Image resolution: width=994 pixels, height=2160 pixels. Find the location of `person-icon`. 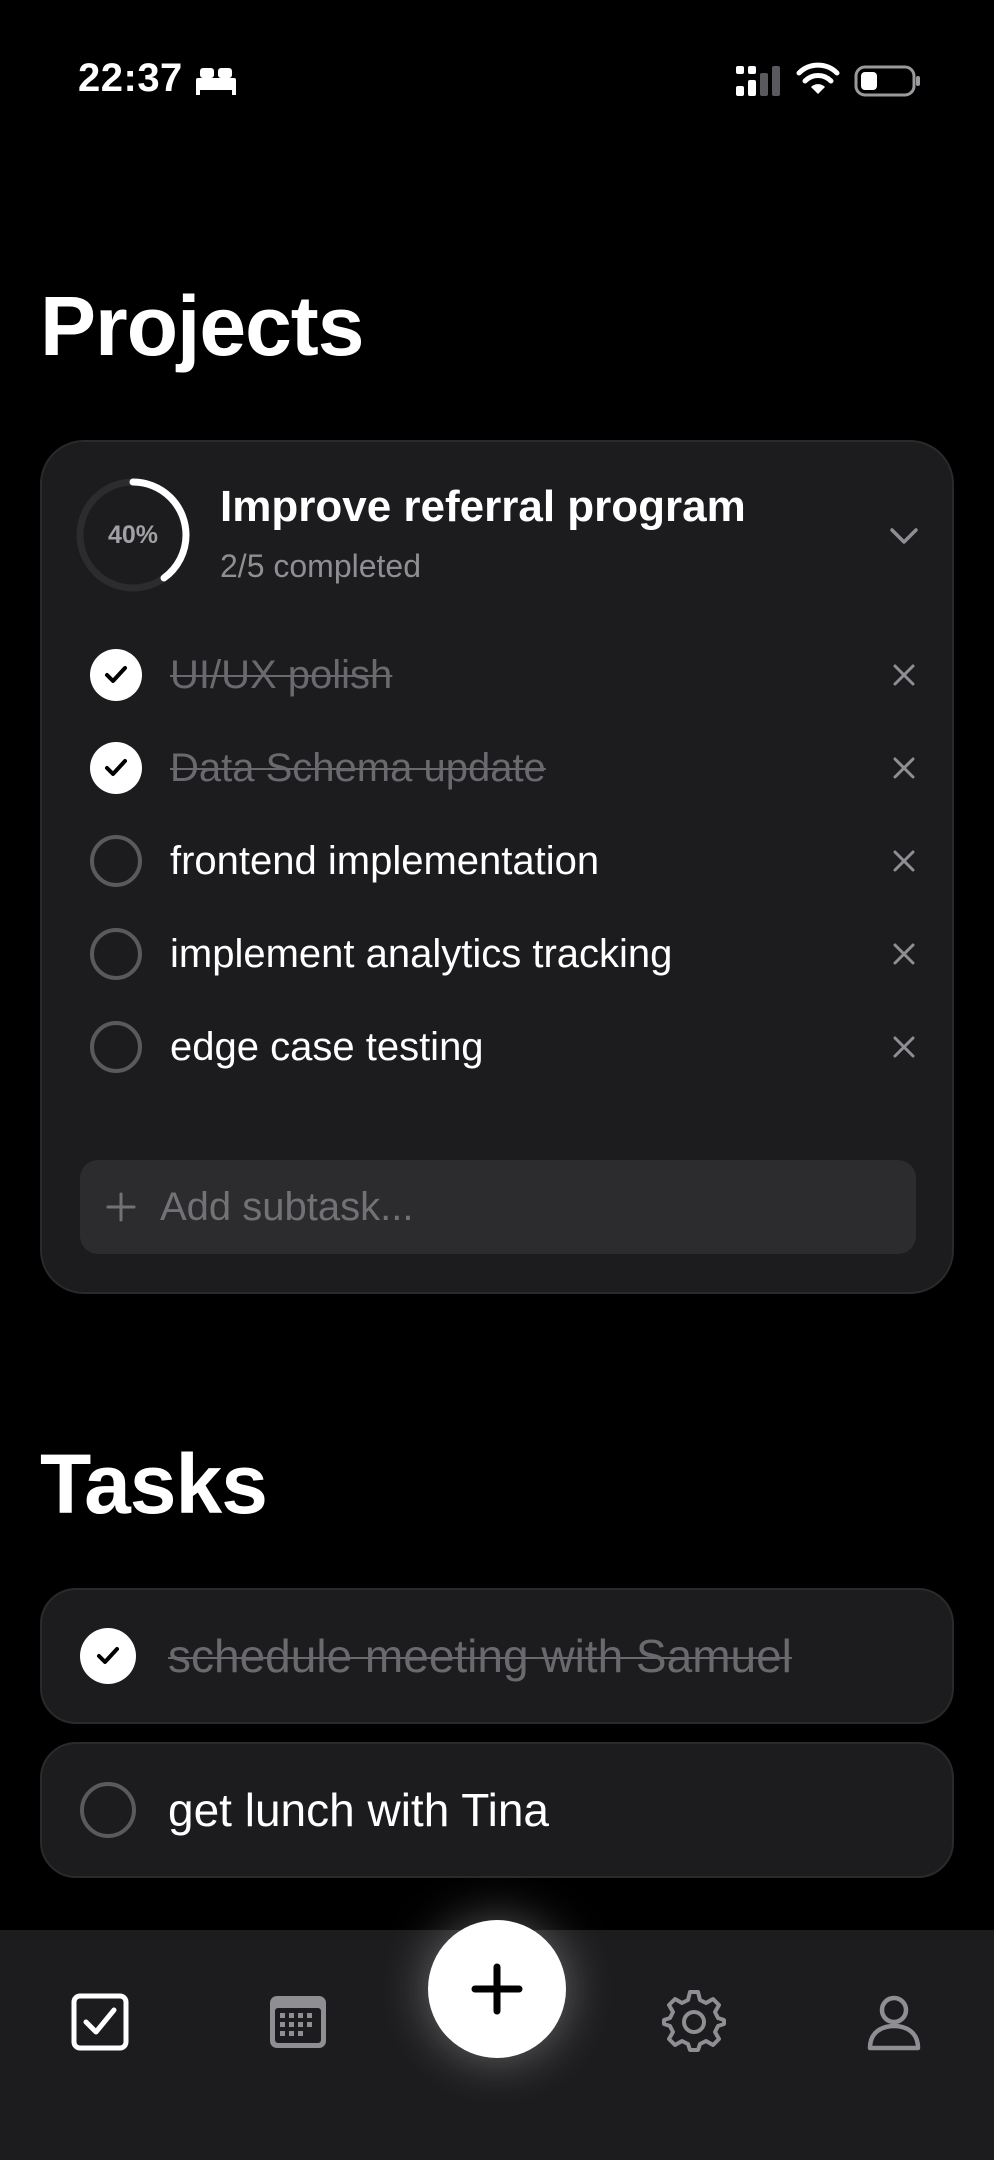

person-icon is located at coordinates (894, 2022).